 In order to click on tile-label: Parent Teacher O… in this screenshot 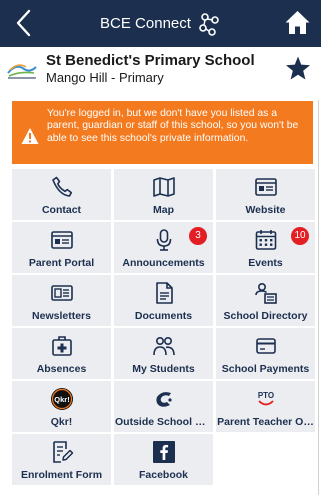, I will do `click(265, 422)`.